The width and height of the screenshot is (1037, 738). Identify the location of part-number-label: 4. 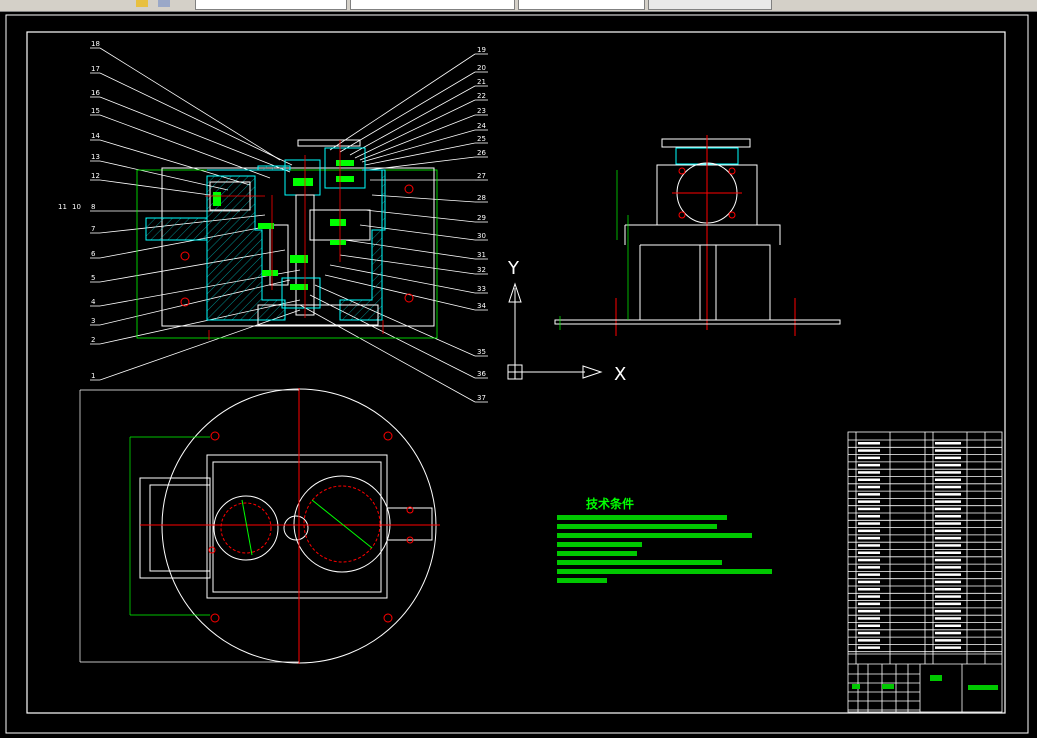
(93, 302).